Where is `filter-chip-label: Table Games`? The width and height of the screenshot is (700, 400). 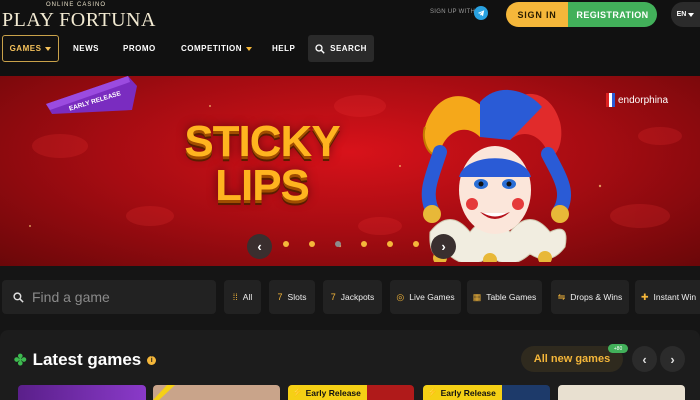 filter-chip-label: Table Games is located at coordinates (511, 297).